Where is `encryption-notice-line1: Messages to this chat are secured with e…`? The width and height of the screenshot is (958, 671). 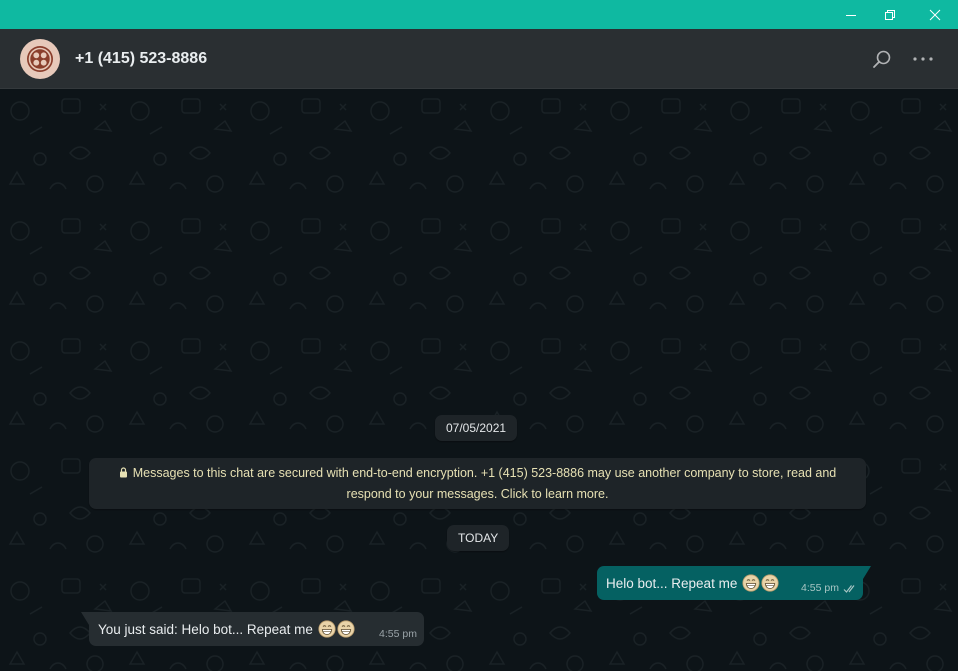 encryption-notice-line1: Messages to this chat are secured with e… is located at coordinates (477, 473).